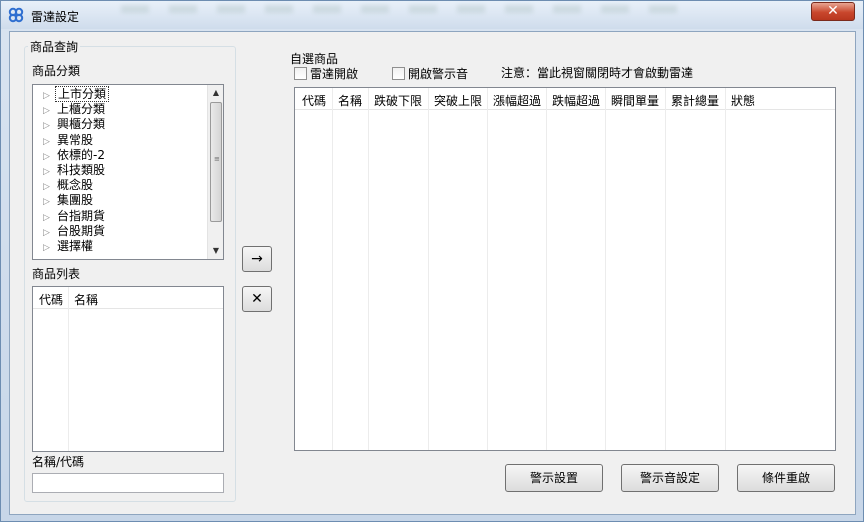  I want to click on col-header-rise-over: 漲幅超過, so click(517, 100).